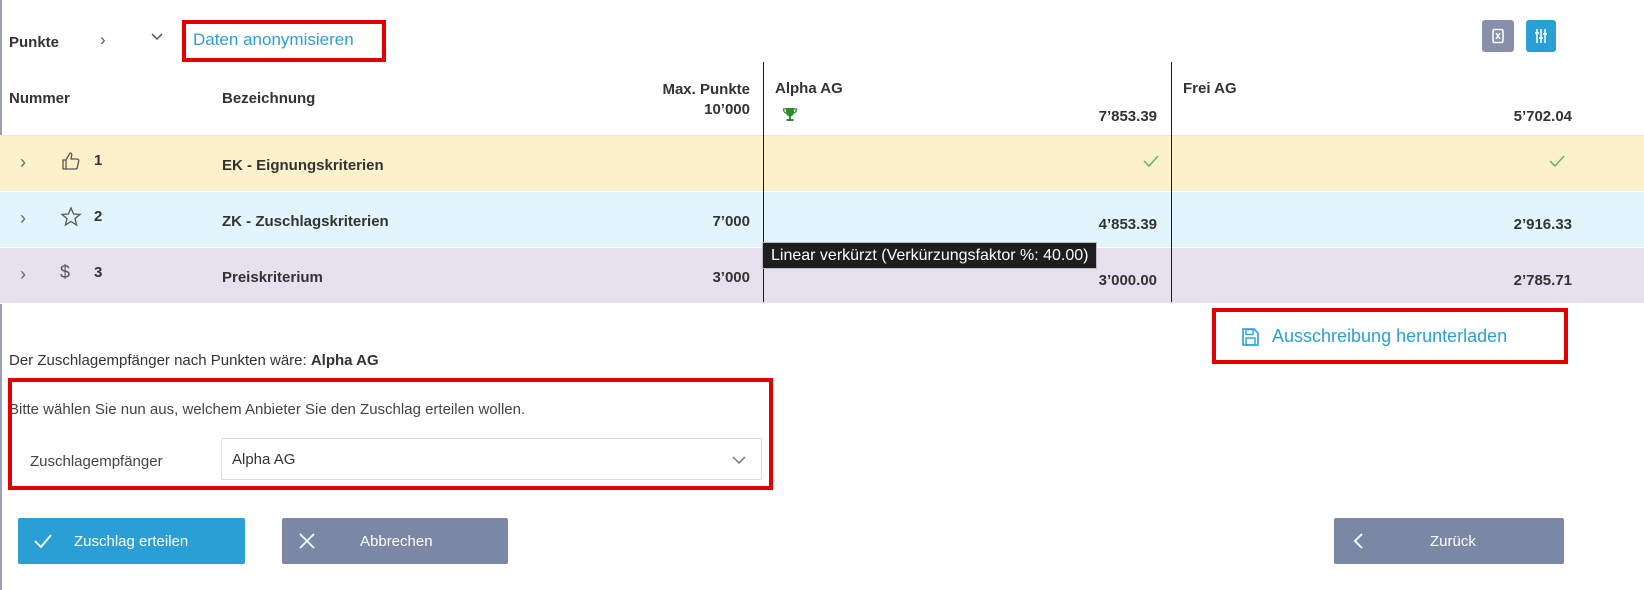 The height and width of the screenshot is (590, 1644). I want to click on row-designation: EK - Eignungskriterien, so click(303, 165).